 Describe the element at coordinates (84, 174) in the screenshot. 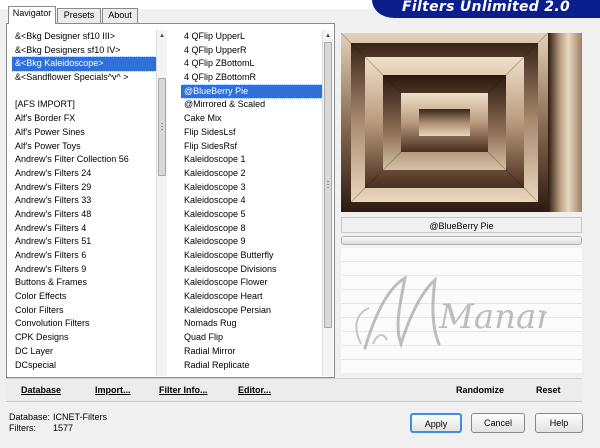

I see `category-list-item: Andrew's Filters 24` at that location.